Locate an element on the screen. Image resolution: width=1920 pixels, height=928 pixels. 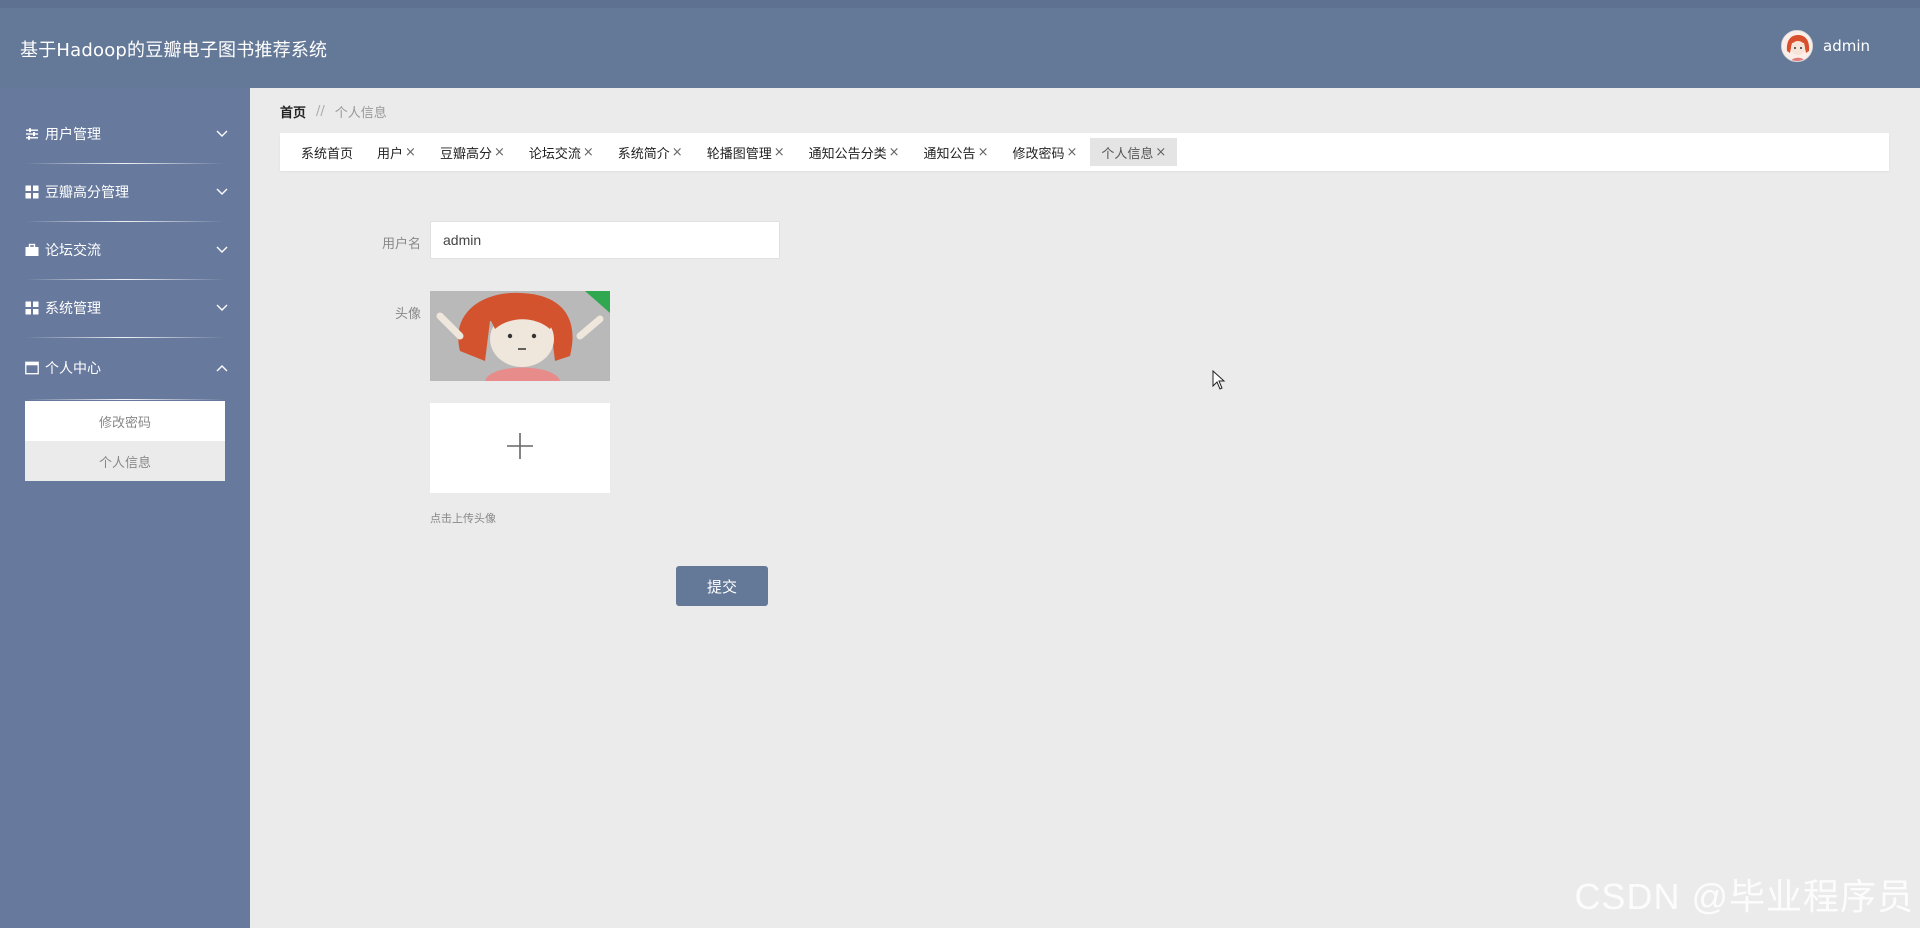
sidebar-group-personal-center: 个人中心 is located at coordinates (125, 369).